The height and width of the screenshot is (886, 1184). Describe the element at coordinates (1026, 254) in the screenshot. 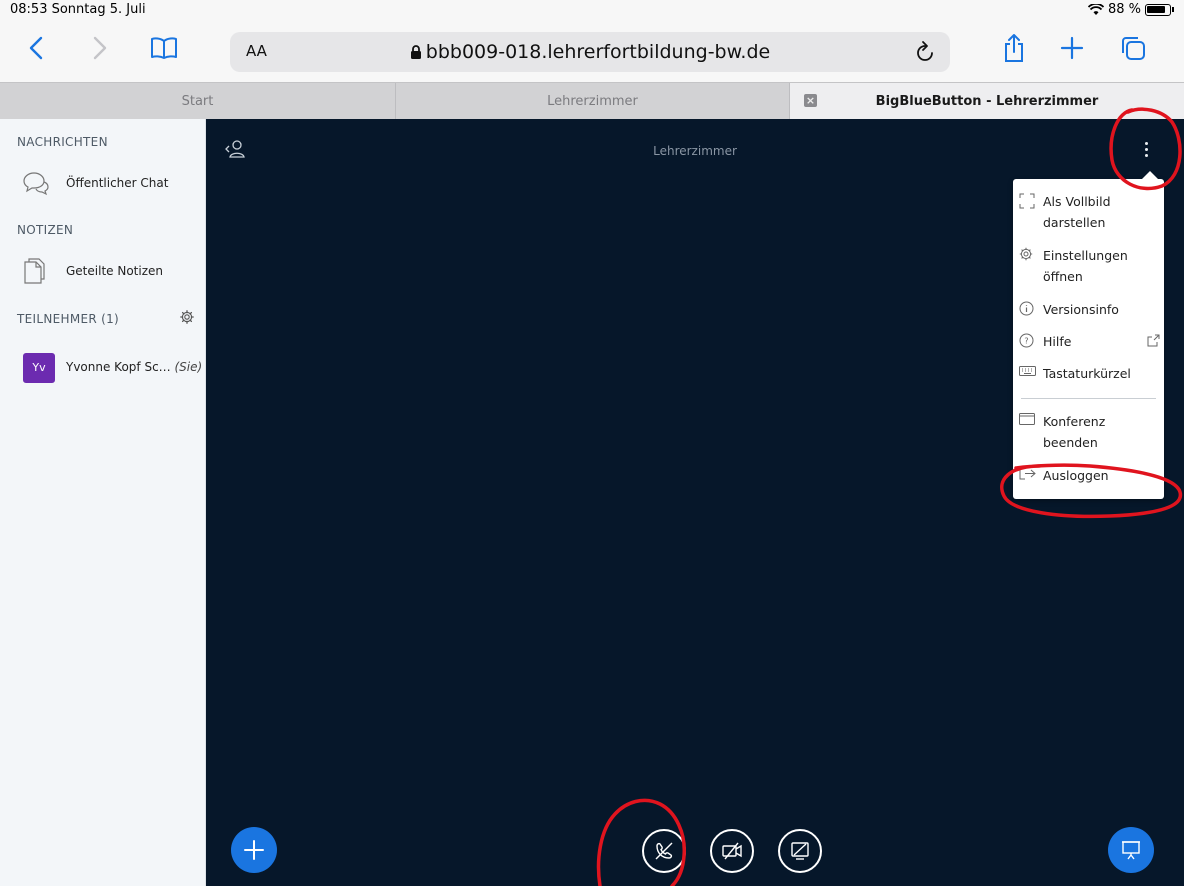

I see `settings-icon` at that location.